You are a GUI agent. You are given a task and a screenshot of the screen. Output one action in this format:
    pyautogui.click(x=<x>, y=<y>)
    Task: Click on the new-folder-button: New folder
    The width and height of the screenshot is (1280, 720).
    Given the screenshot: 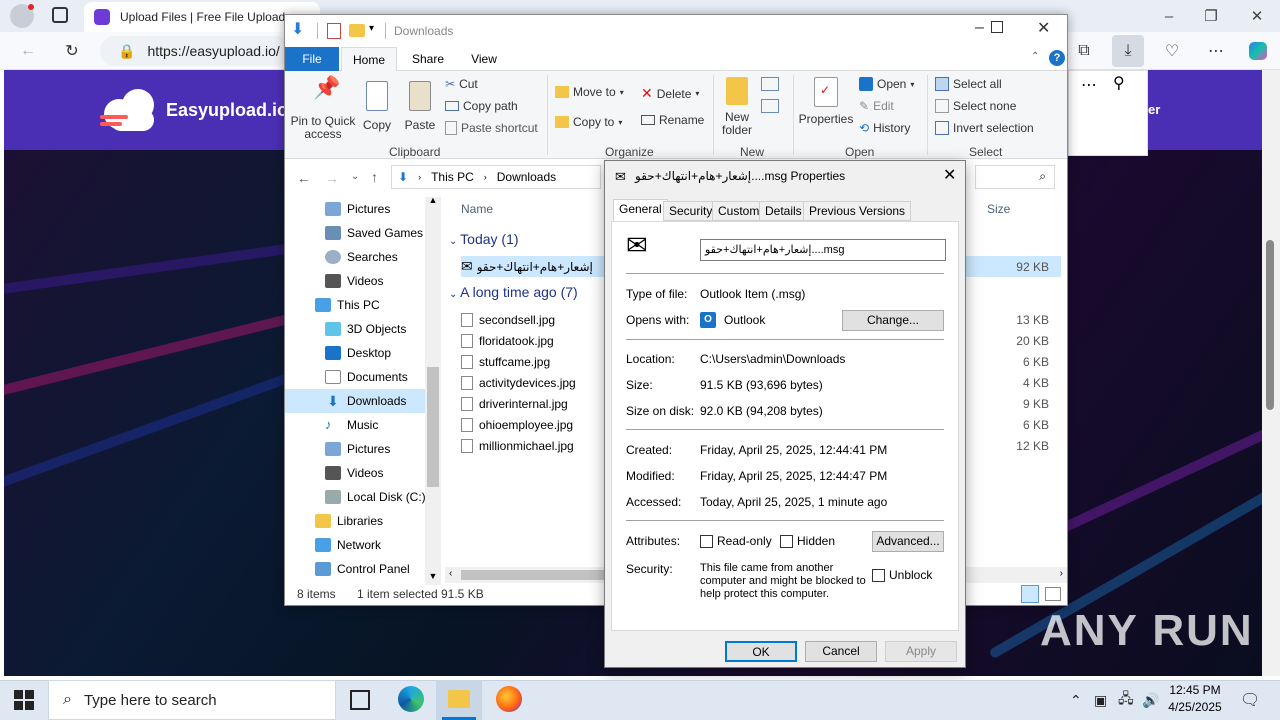 What is the action you would take?
    pyautogui.click(x=737, y=107)
    